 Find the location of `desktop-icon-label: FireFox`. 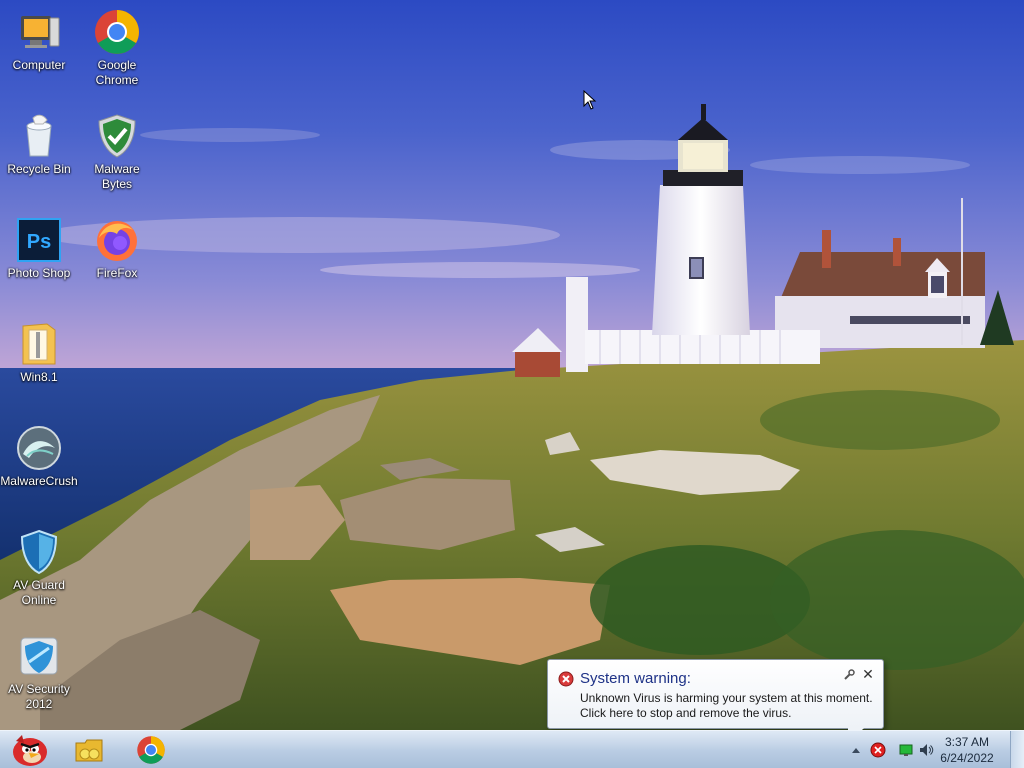

desktop-icon-label: FireFox is located at coordinates (117, 273).